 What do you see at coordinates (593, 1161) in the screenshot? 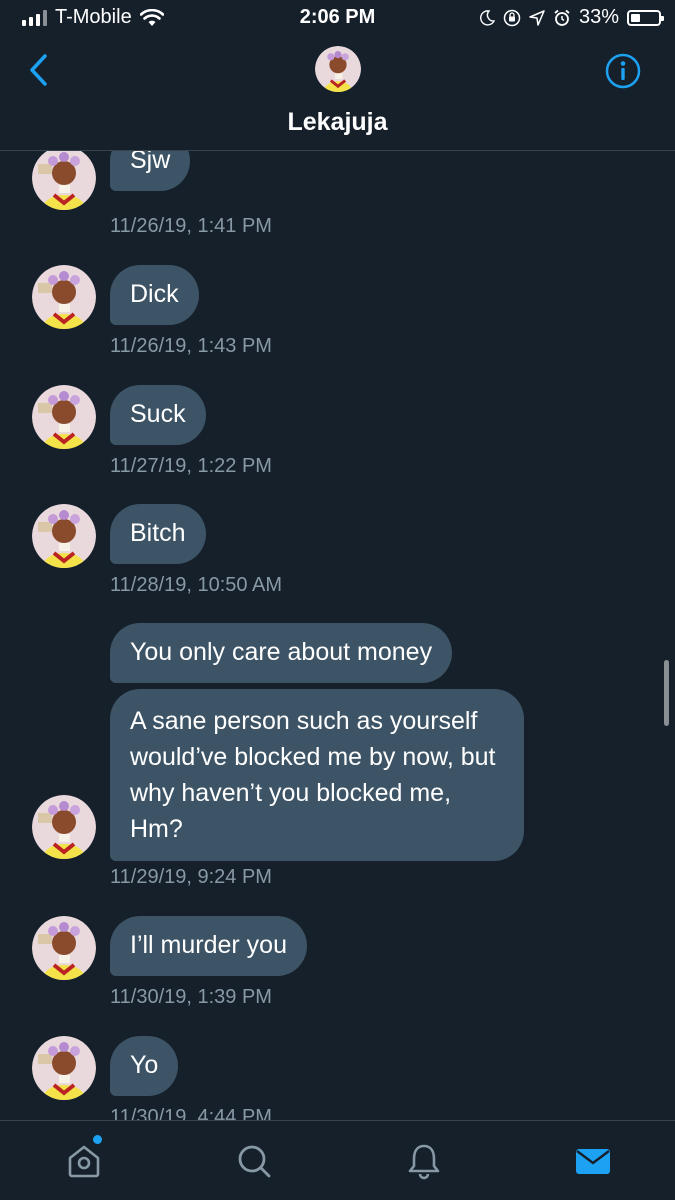
I see `mail-icon` at bounding box center [593, 1161].